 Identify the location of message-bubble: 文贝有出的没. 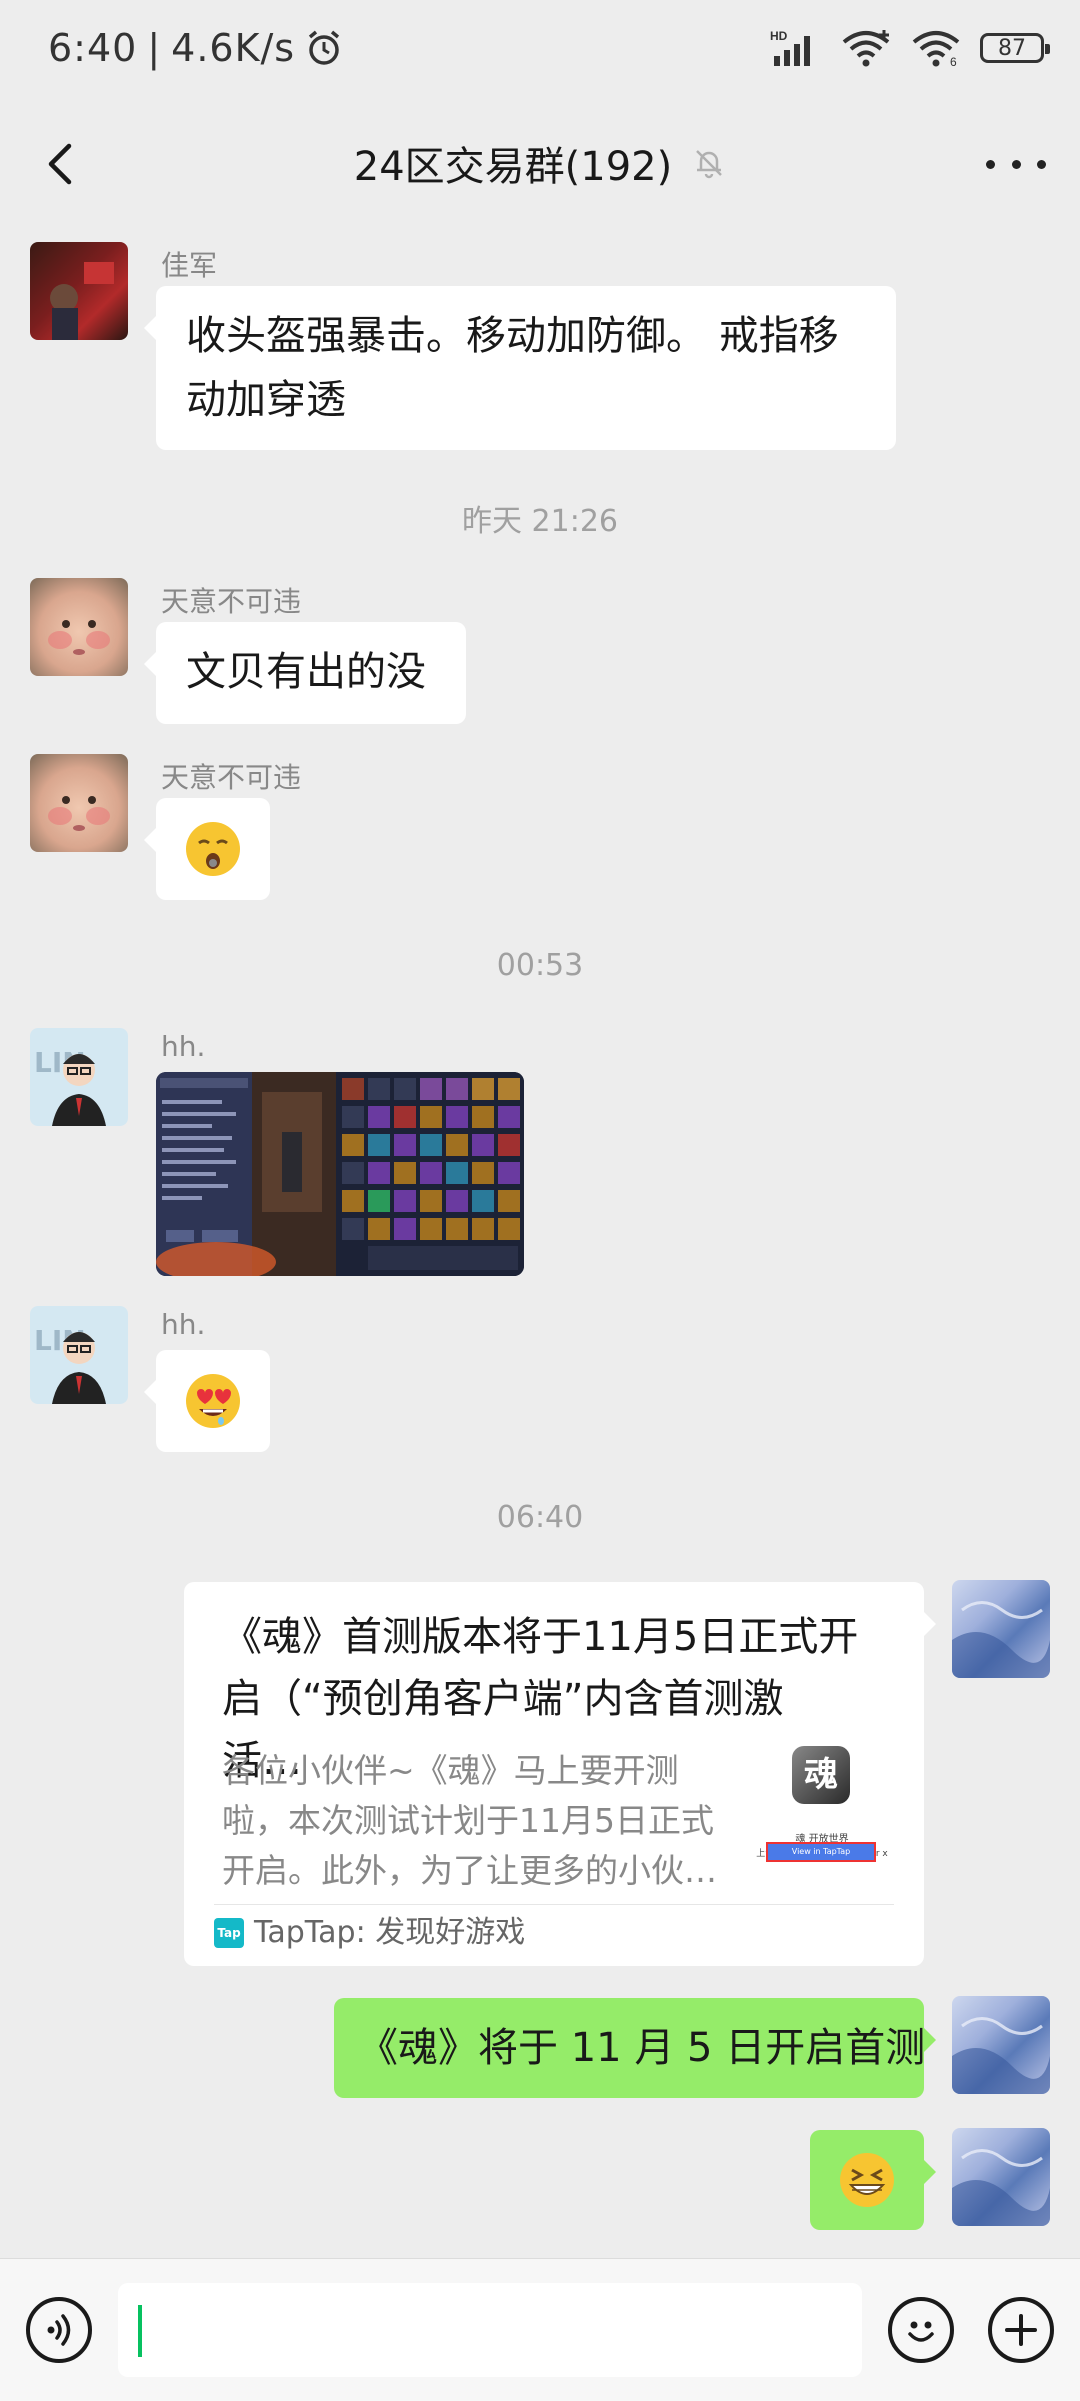
(305, 673).